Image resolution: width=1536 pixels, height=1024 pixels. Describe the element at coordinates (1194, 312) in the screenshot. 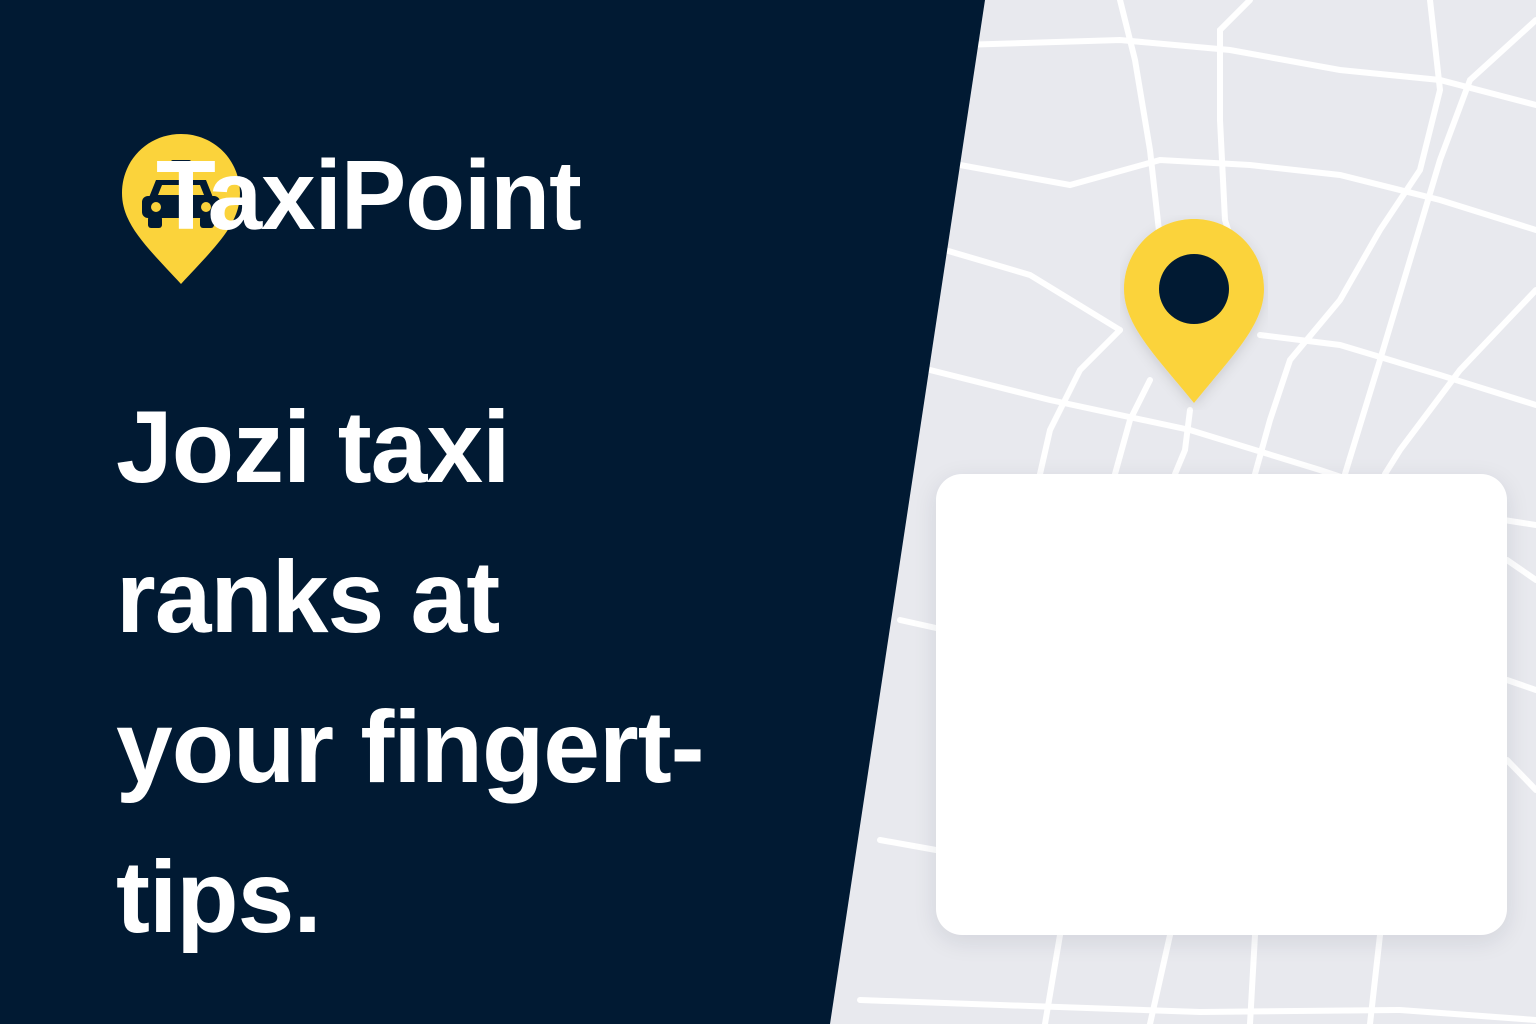

I see `location-pin-icon` at that location.